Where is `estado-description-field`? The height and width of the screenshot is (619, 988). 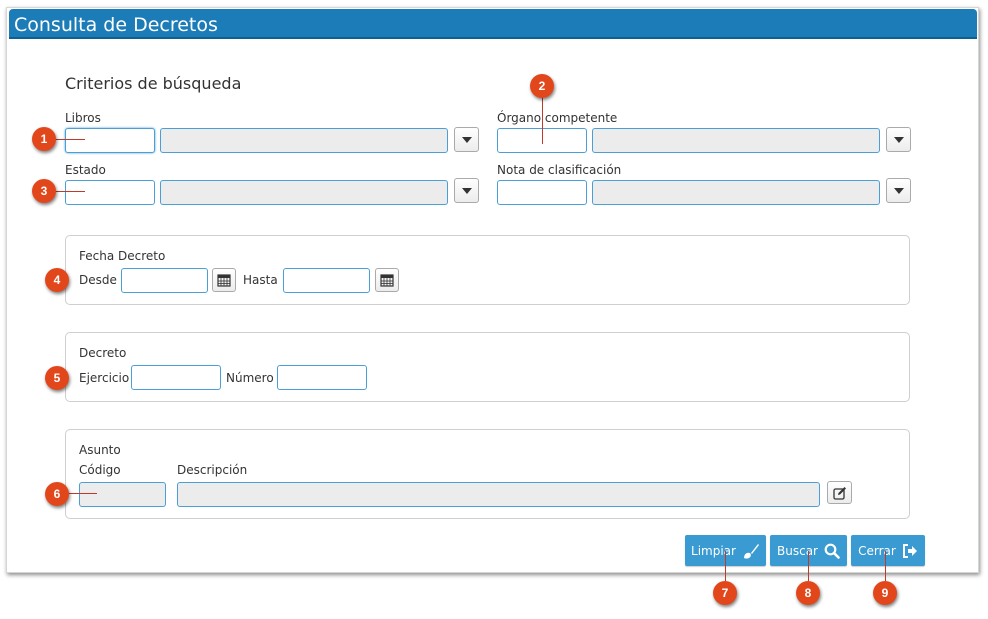
estado-description-field is located at coordinates (304, 192).